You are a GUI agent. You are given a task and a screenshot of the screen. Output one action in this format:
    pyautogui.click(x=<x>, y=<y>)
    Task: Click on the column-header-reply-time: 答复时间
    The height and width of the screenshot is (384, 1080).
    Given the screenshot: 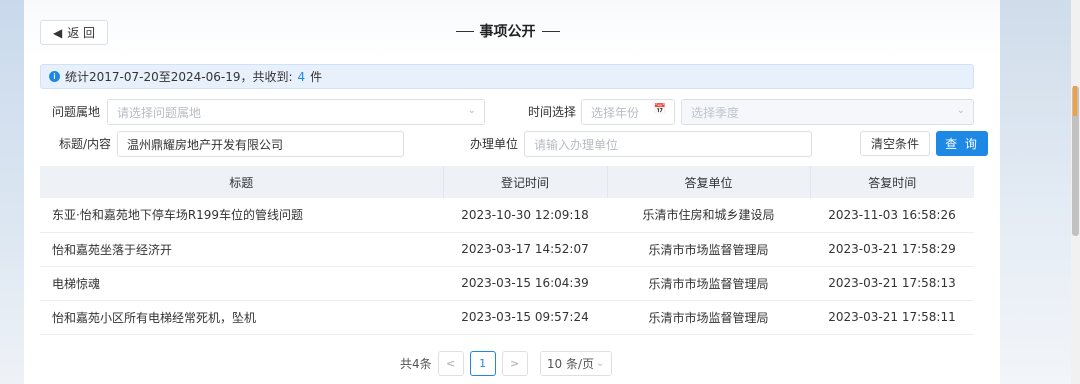 What is the action you would take?
    pyautogui.click(x=892, y=182)
    